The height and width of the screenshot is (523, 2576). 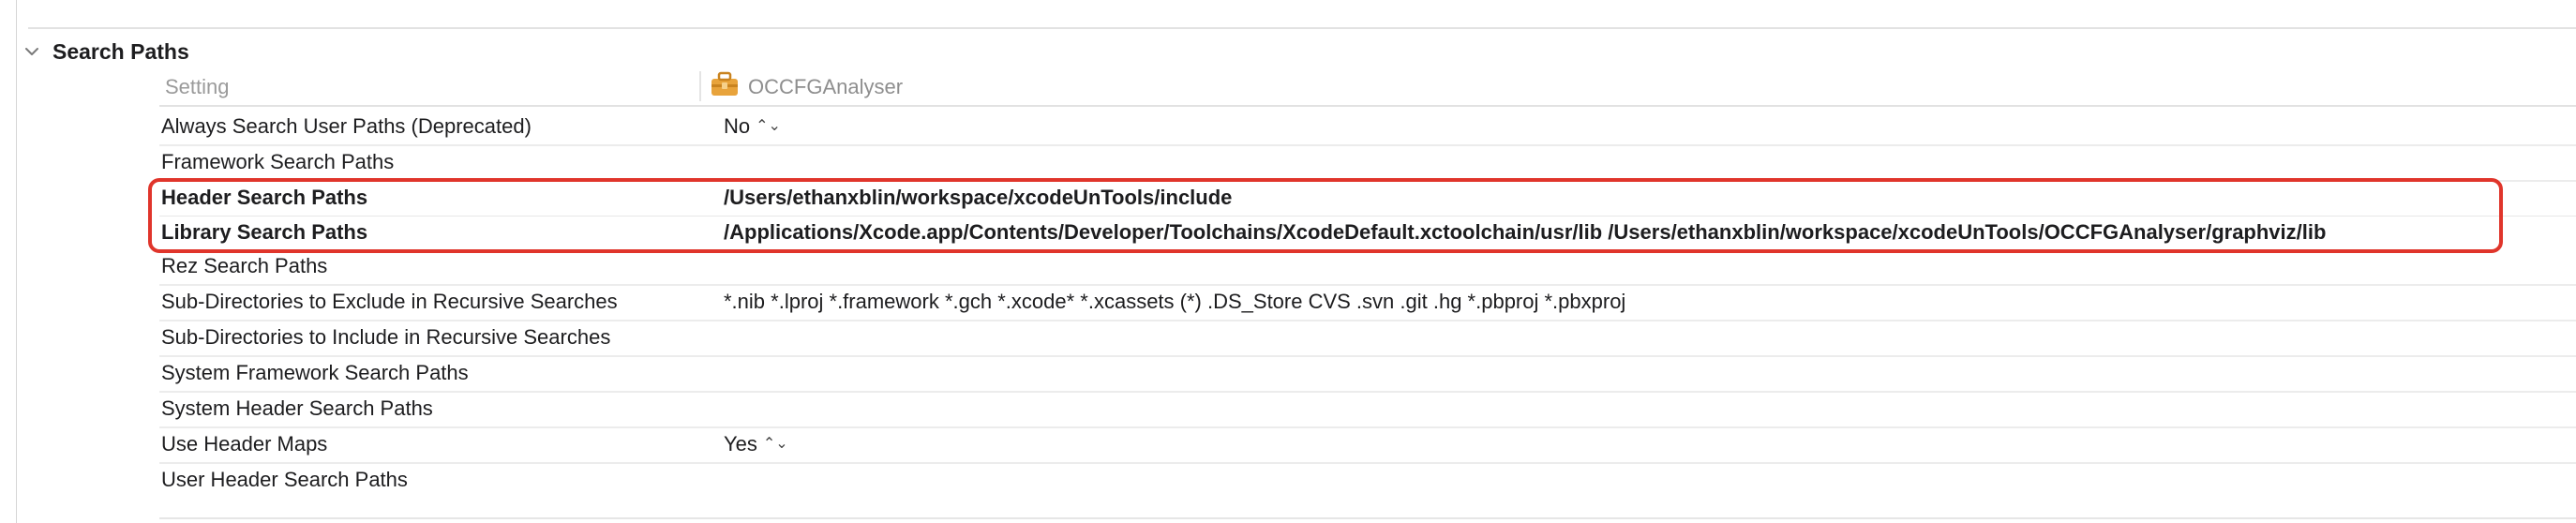 I want to click on chevron-down-icon, so click(x=32, y=51).